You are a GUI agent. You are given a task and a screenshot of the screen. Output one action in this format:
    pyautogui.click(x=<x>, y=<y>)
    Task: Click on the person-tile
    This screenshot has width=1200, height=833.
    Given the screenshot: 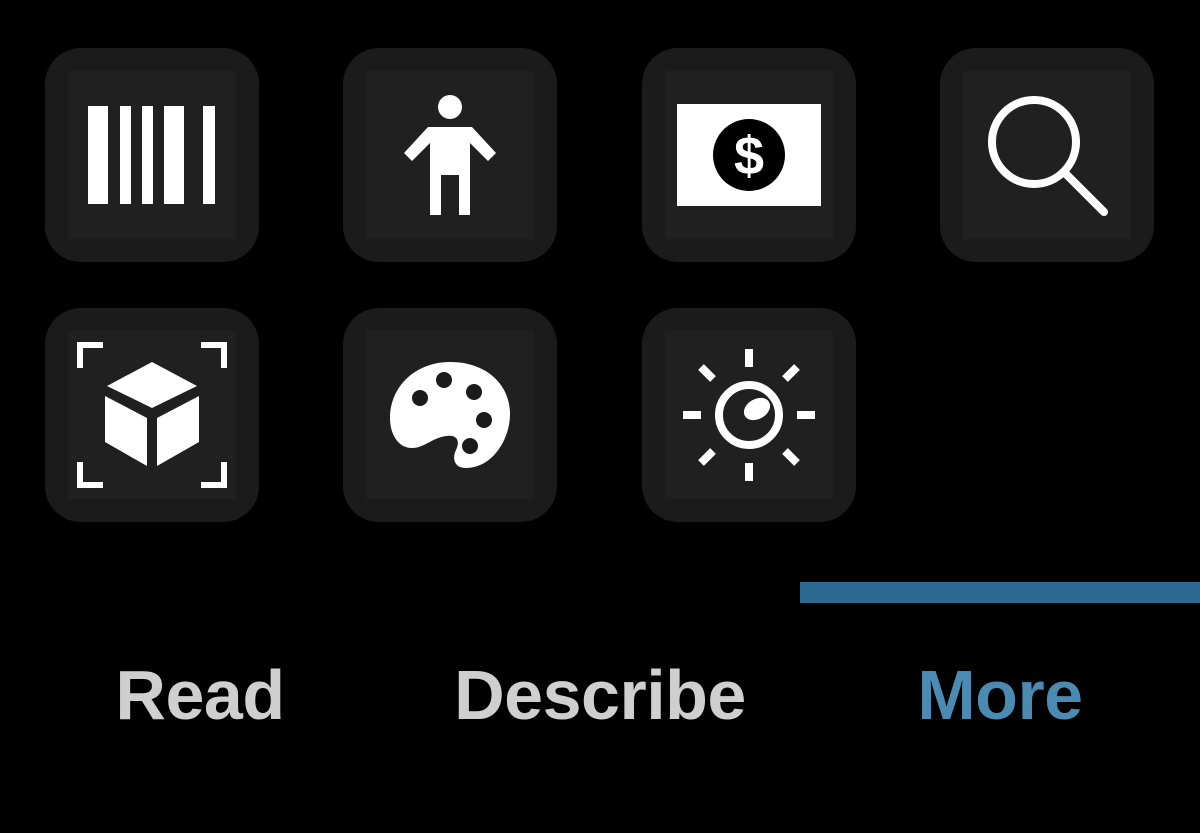 What is the action you would take?
    pyautogui.click(x=450, y=155)
    